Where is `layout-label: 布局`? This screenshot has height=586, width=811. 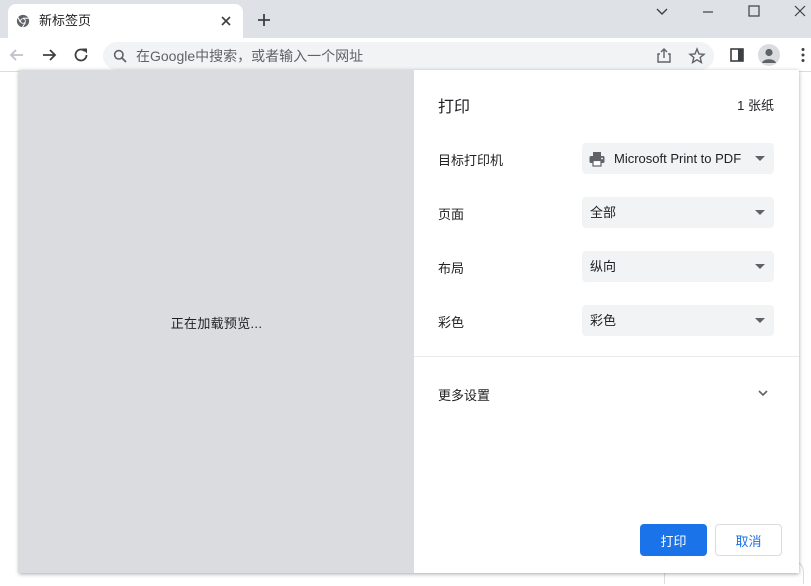 layout-label: 布局 is located at coordinates (451, 268).